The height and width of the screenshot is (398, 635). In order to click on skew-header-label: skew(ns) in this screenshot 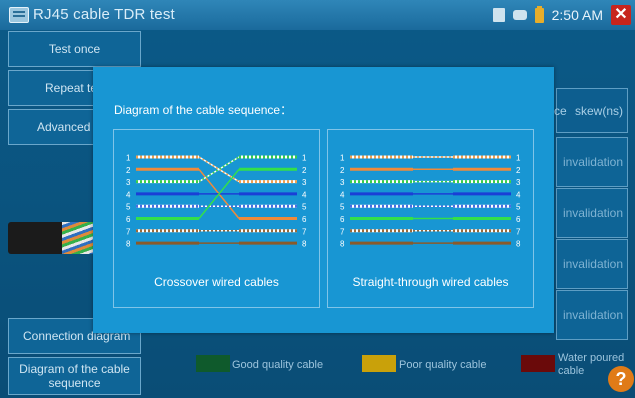, I will do `click(598, 110)`.